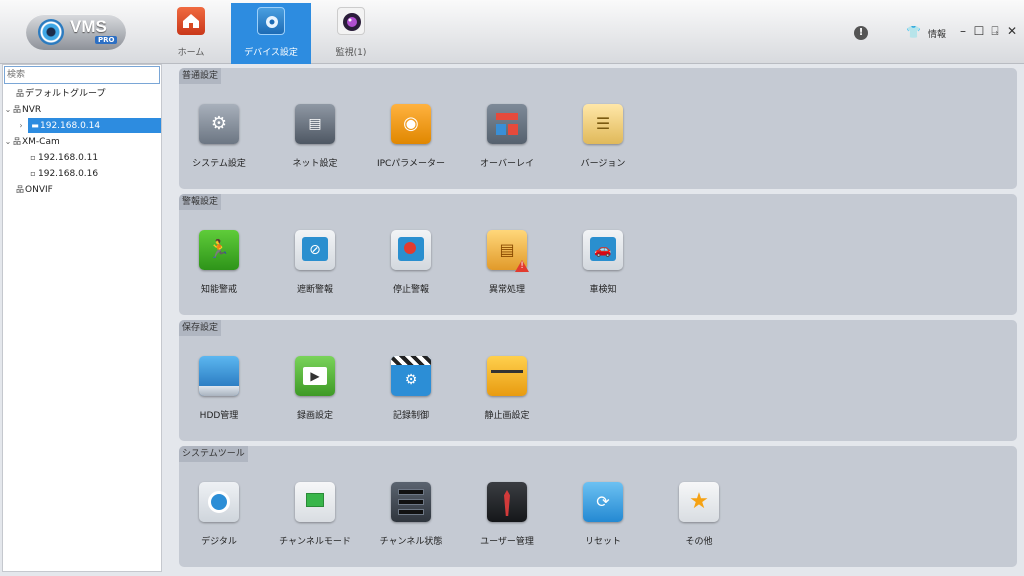  I want to click on maximize-button: ☐, so click(979, 31).